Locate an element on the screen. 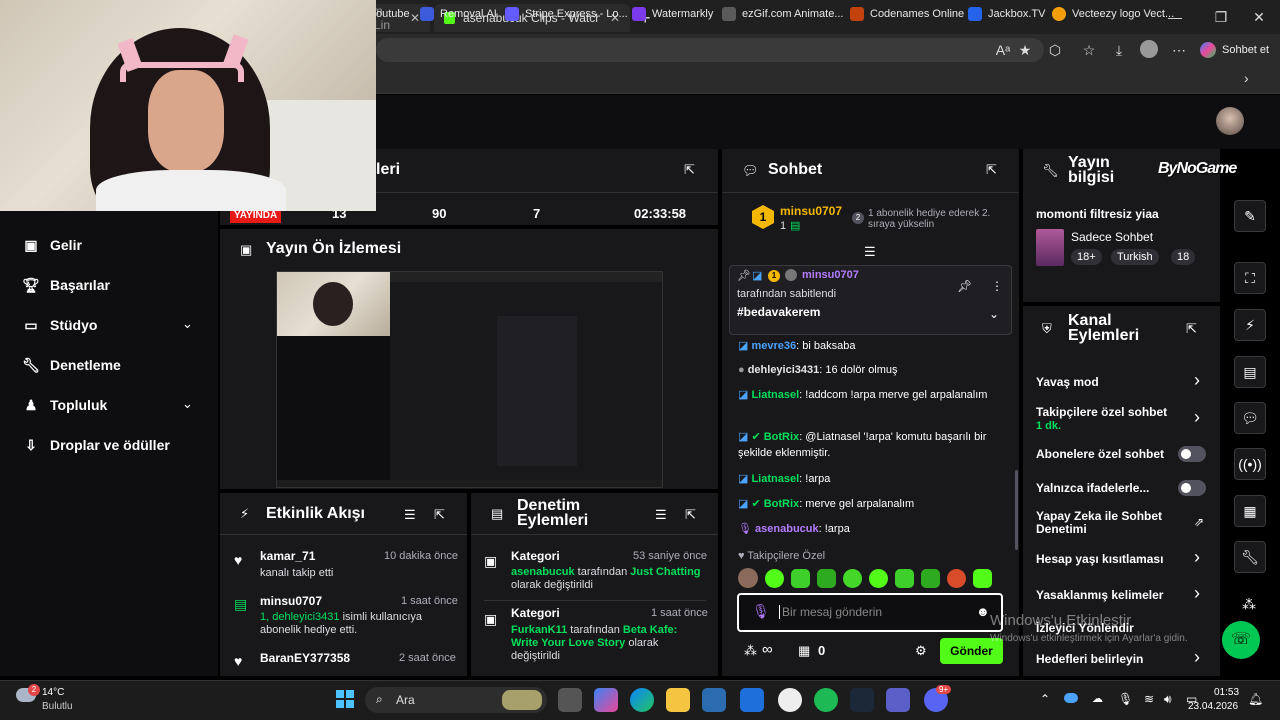  favorites-icon: ☆ is located at coordinates (1089, 50).